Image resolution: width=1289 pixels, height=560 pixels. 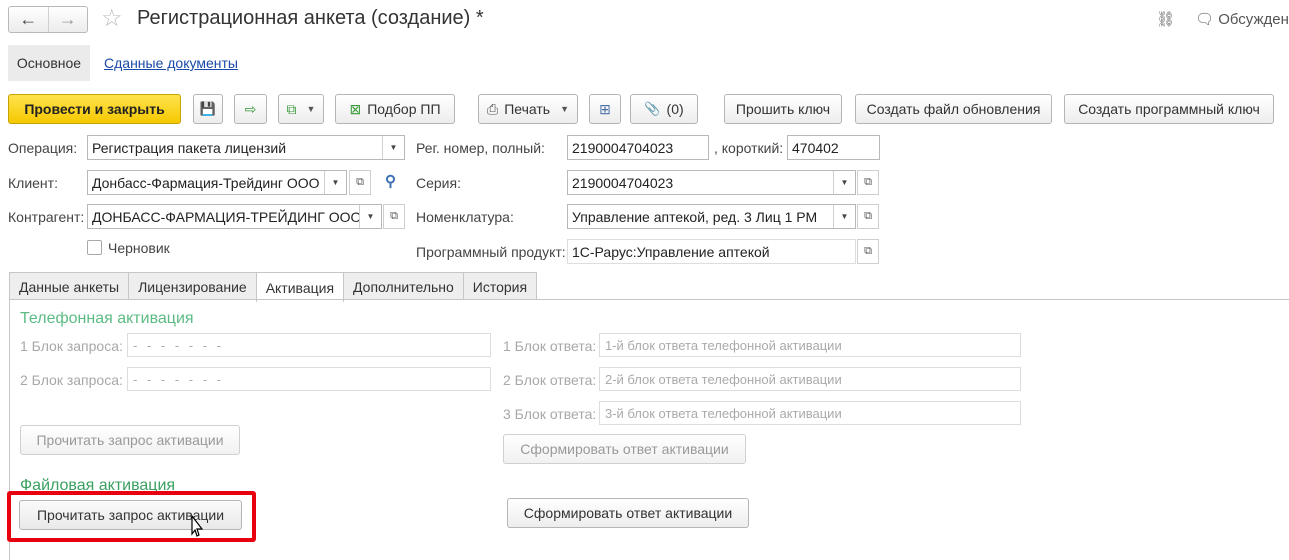 I want to click on post-and-close-button: Провести и закрыть, so click(x=94, y=109).